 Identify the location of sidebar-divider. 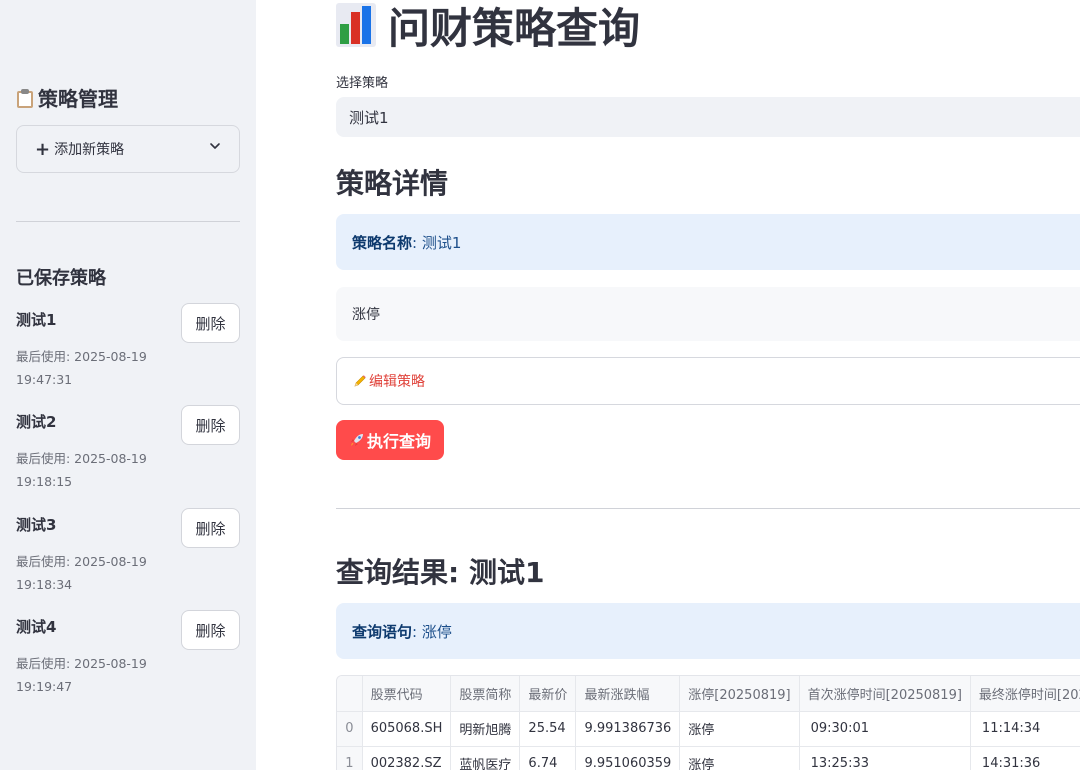
(128, 221).